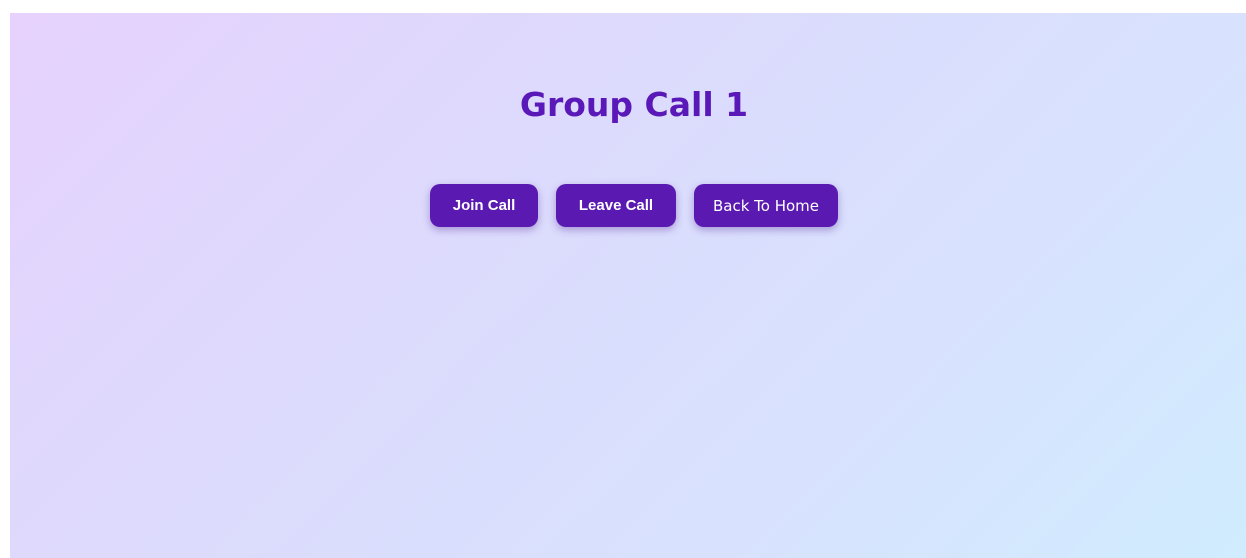 The width and height of the screenshot is (1246, 558). I want to click on leave-call-button: Leave Call, so click(616, 205).